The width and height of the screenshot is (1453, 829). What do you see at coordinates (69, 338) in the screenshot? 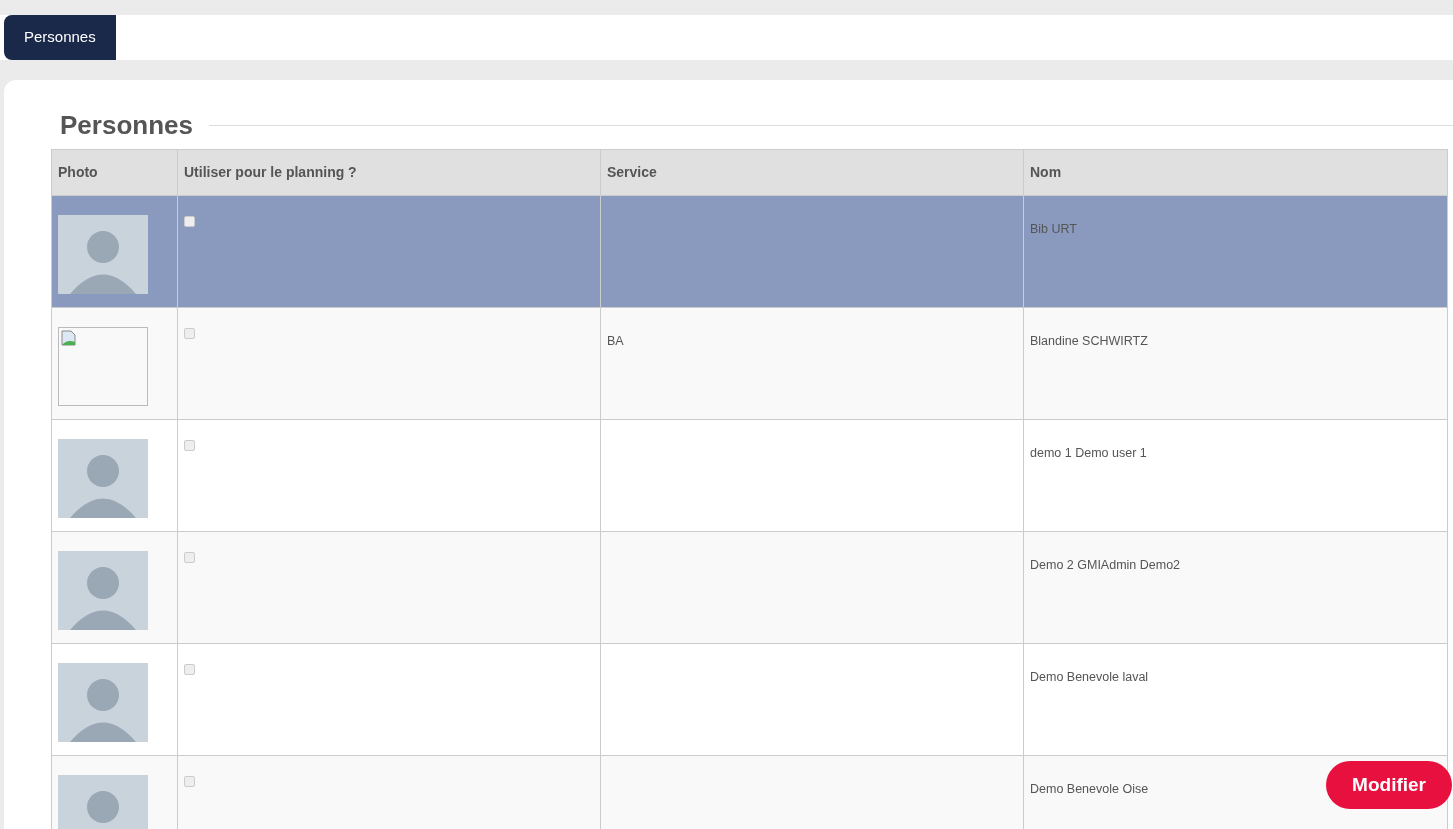
I see `broken-image-icon` at bounding box center [69, 338].